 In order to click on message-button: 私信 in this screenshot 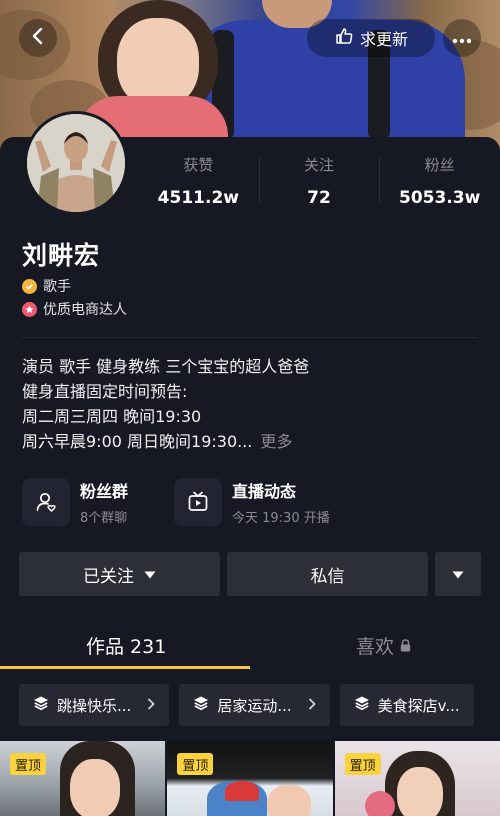, I will do `click(327, 574)`.